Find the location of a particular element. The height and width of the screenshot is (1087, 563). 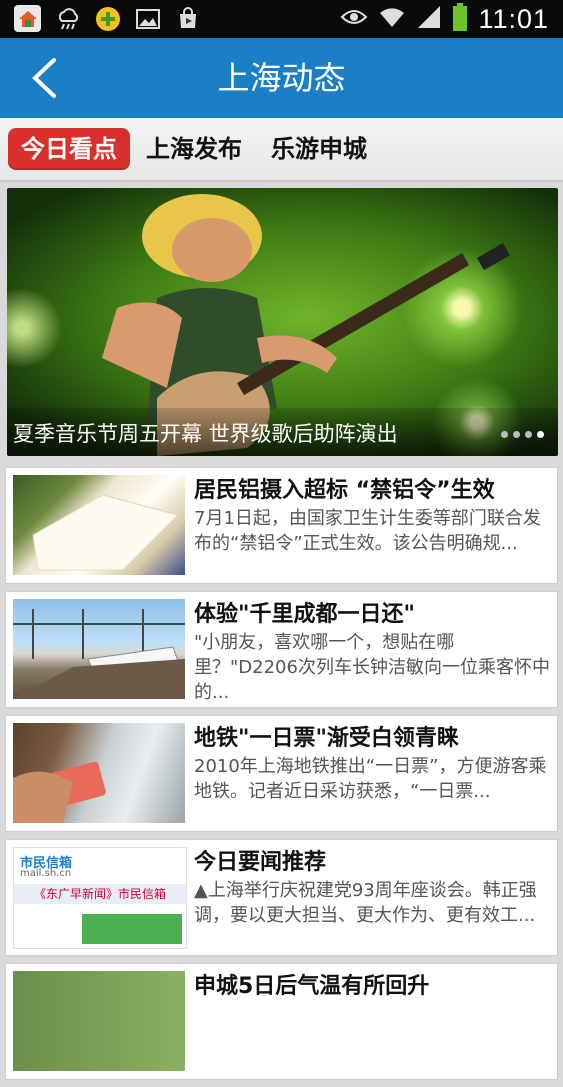

store-icon is located at coordinates (187, 18).